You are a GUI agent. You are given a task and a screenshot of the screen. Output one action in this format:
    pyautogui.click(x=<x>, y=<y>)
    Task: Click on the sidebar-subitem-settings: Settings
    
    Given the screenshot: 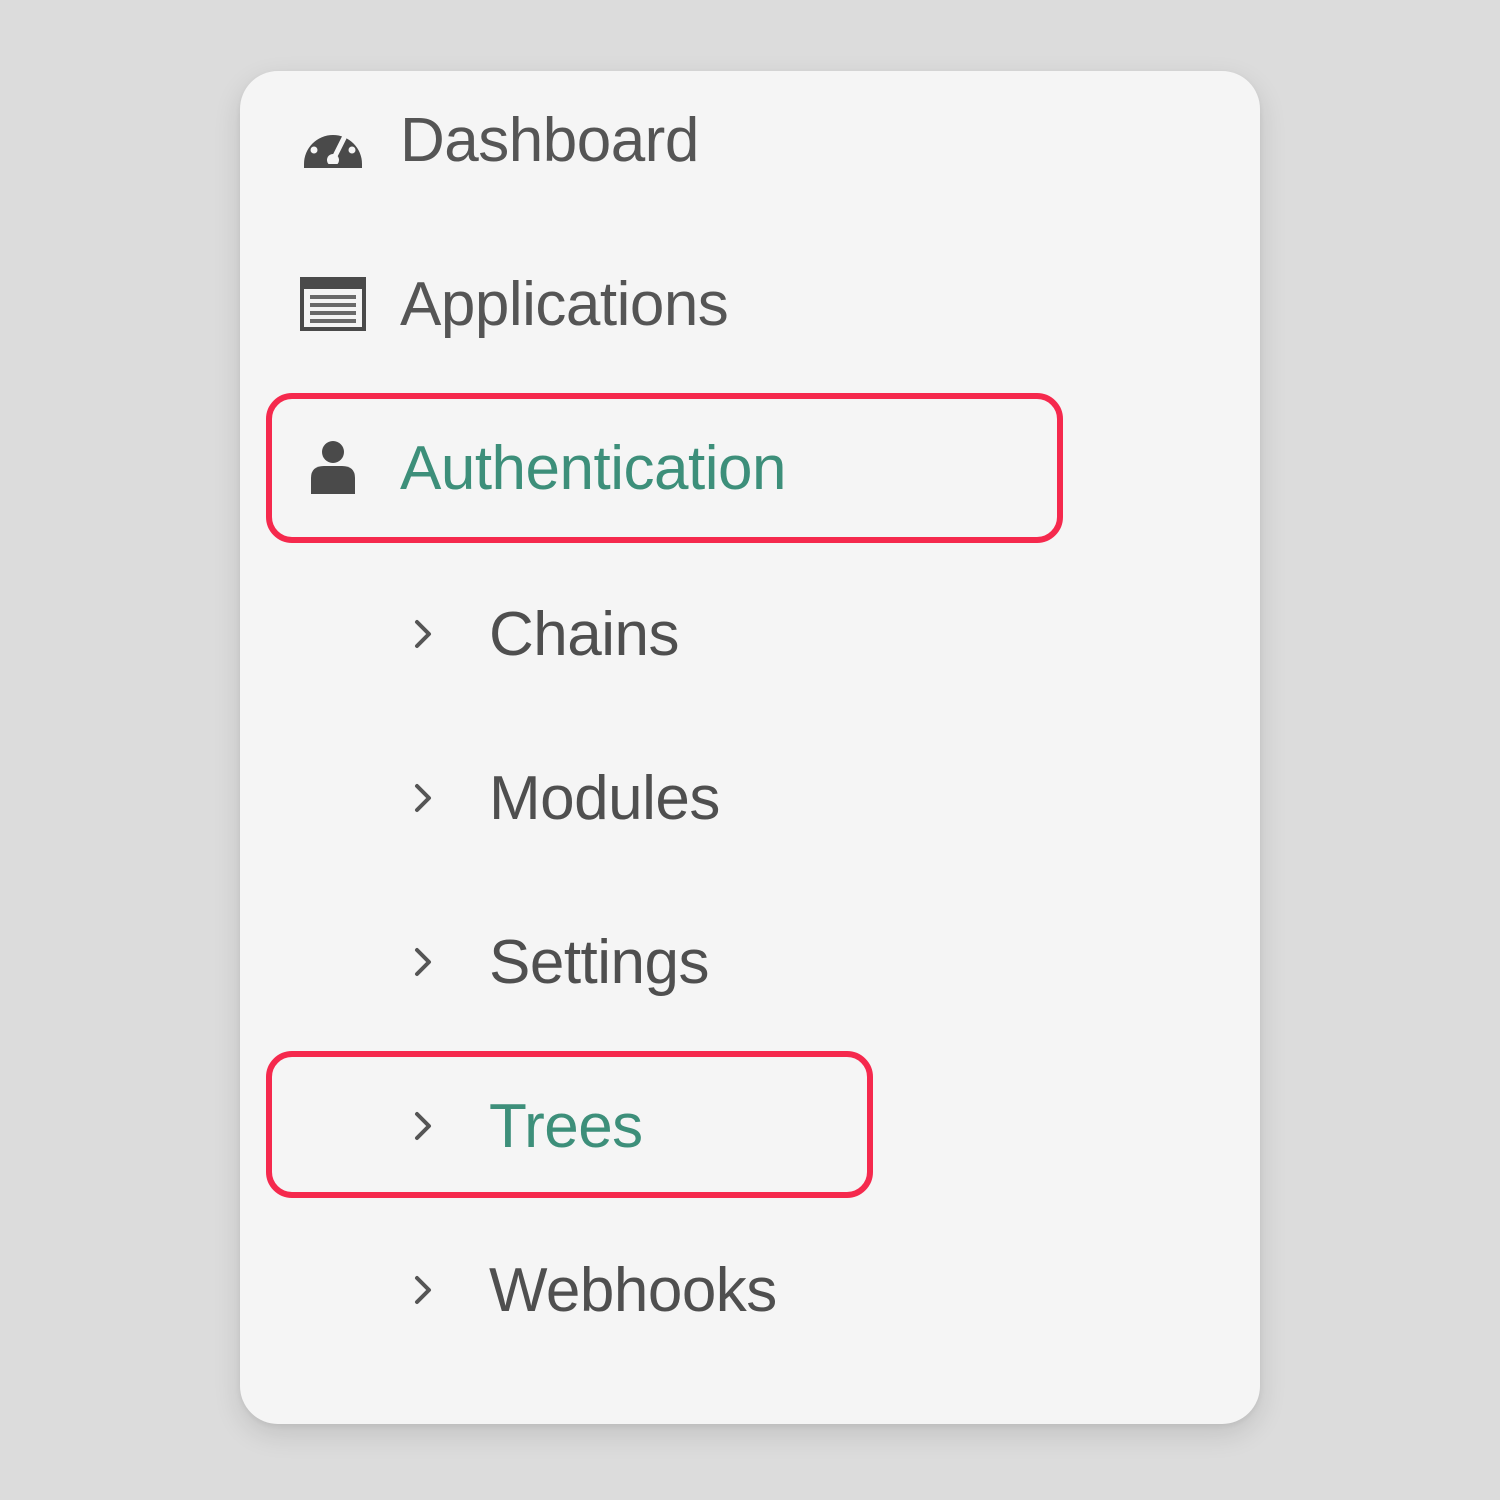 What is the action you would take?
    pyautogui.click(x=557, y=962)
    